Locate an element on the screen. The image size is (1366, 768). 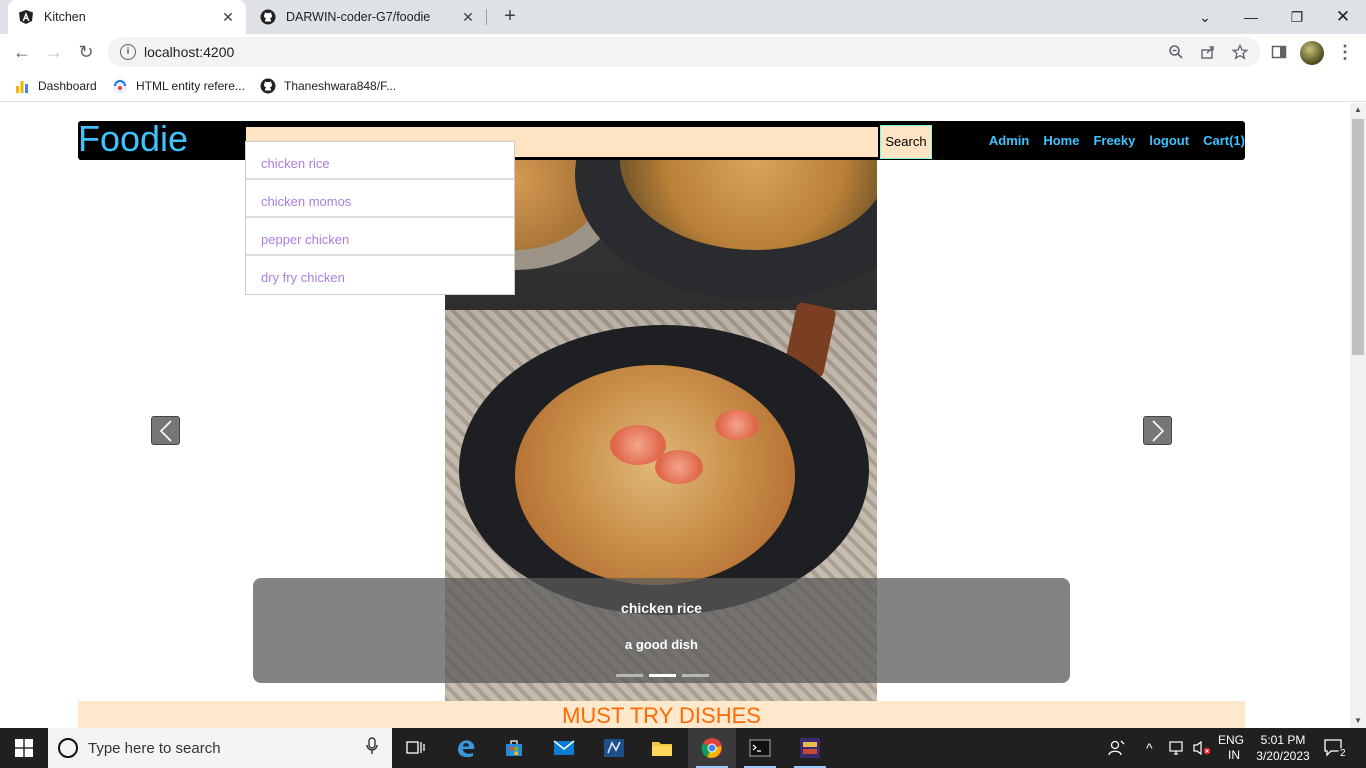
taskbar-search: Type here to search is located at coordinates (220, 748).